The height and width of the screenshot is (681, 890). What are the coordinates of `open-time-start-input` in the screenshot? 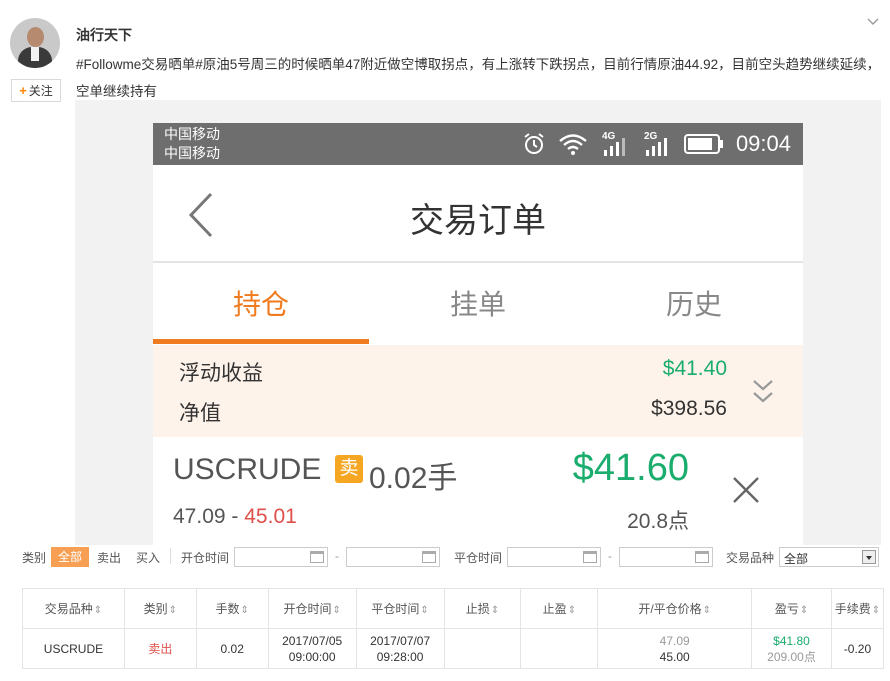 It's located at (281, 557).